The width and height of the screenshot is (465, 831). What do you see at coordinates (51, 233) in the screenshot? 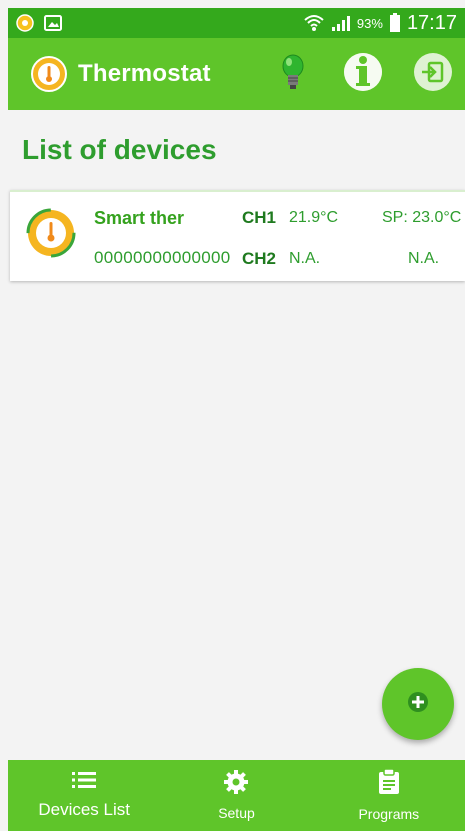
I see `thermostat-device-icon` at bounding box center [51, 233].